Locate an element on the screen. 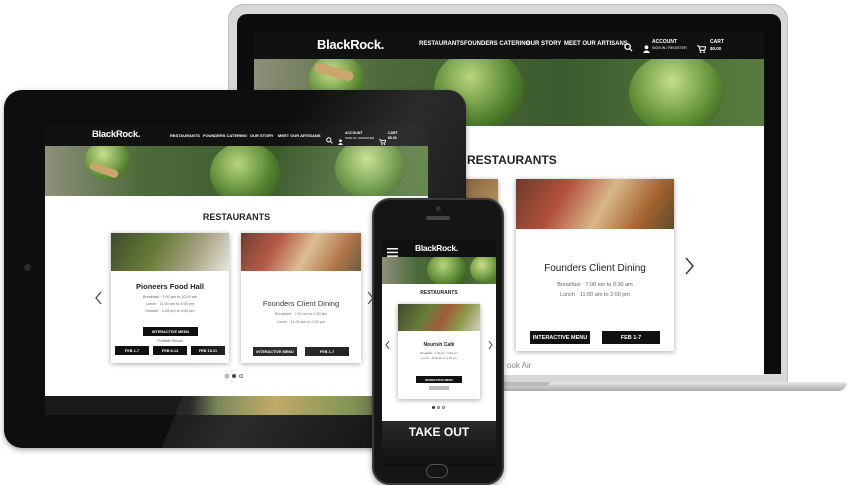 This screenshot has width=847, height=485. tablet-account-label: ACCOUNT is located at coordinates (354, 133).